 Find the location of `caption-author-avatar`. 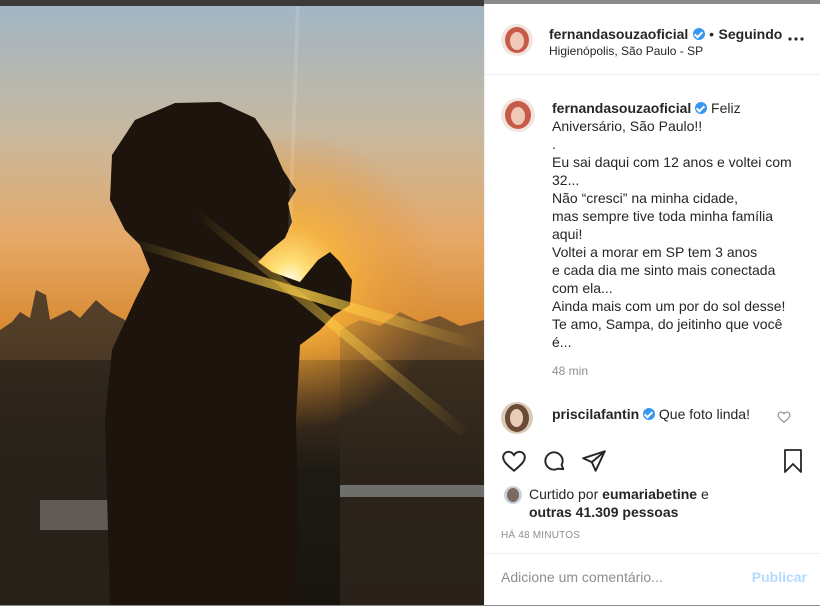

caption-author-avatar is located at coordinates (518, 115).